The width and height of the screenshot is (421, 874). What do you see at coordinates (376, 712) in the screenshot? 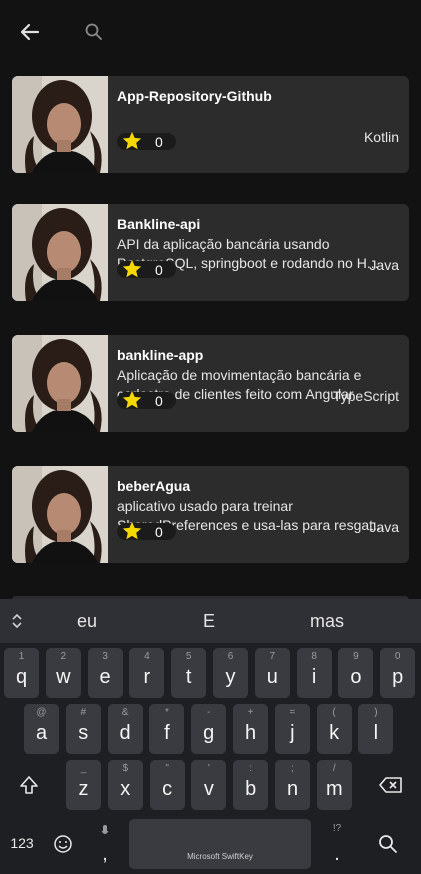
I see `key-hint: )` at bounding box center [376, 712].